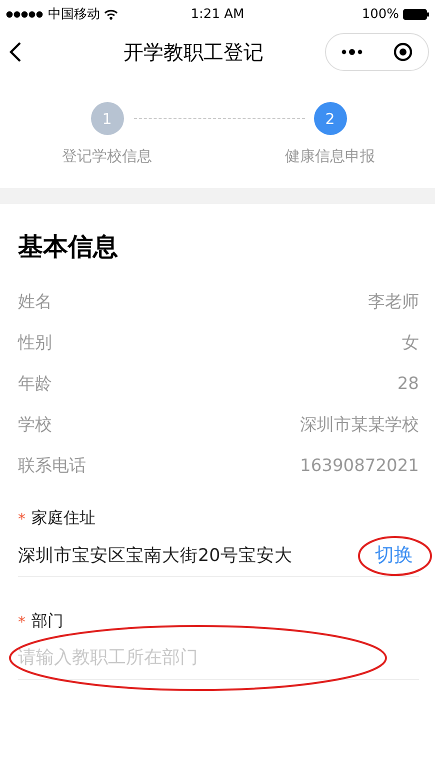  I want to click on info-value: 16390872021, so click(359, 466).